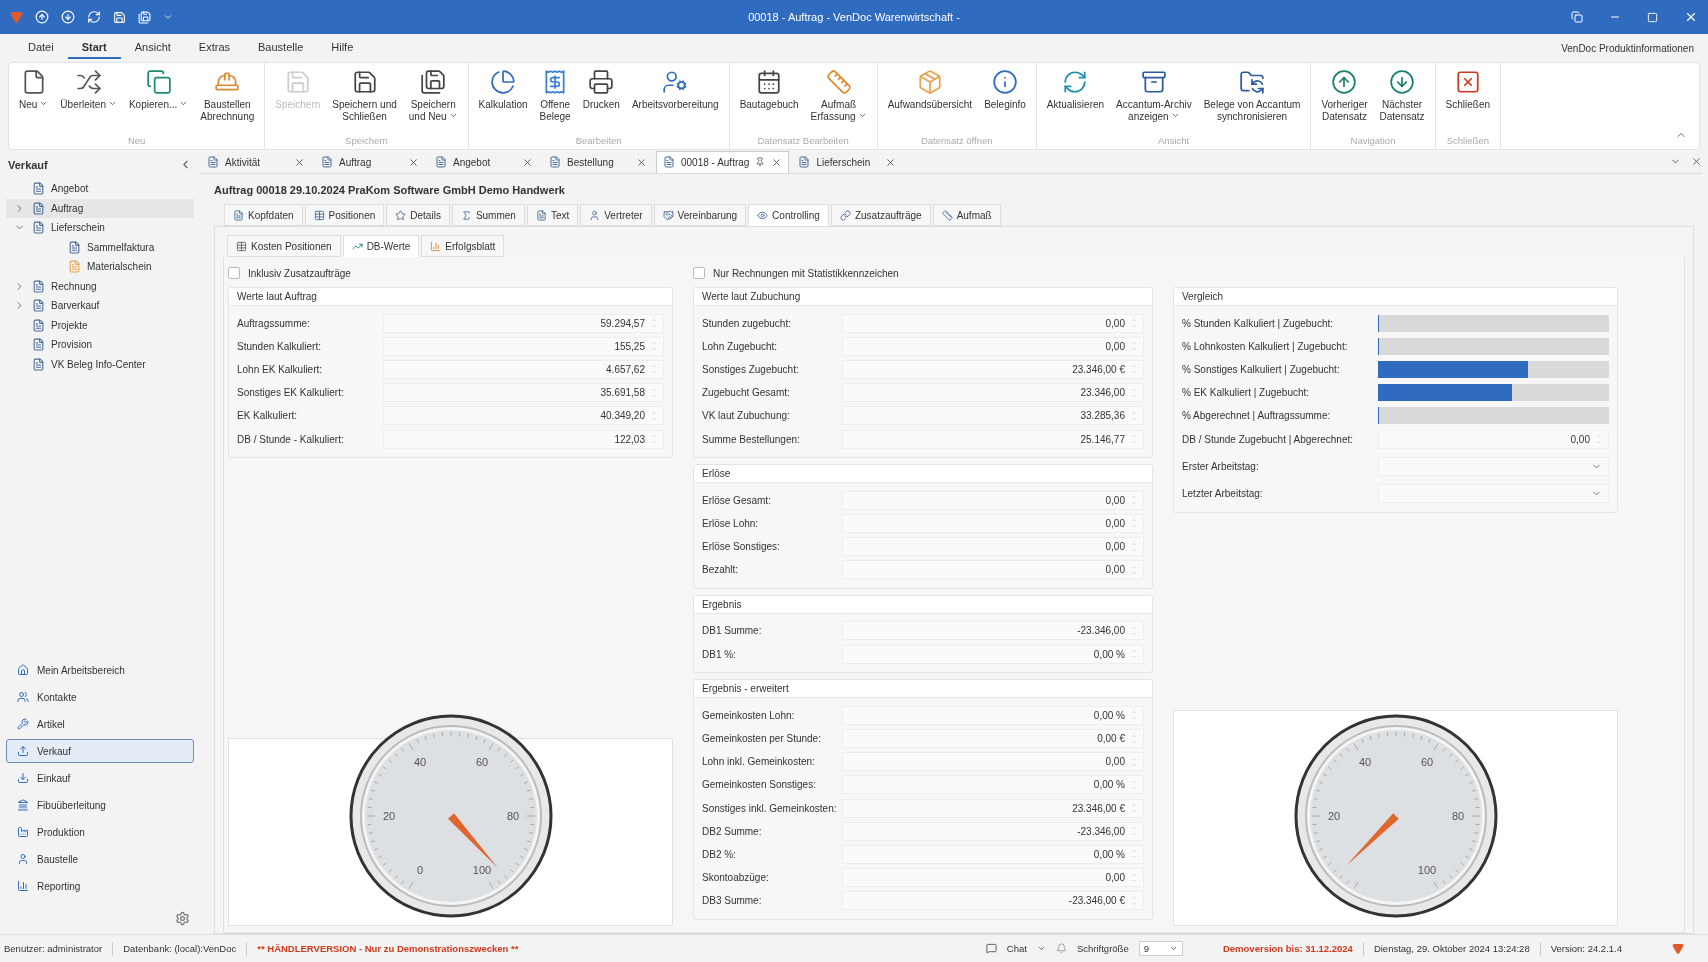 The image size is (1708, 962). Describe the element at coordinates (523, 323) in the screenshot. I see `number-field: 59.294,57` at that location.